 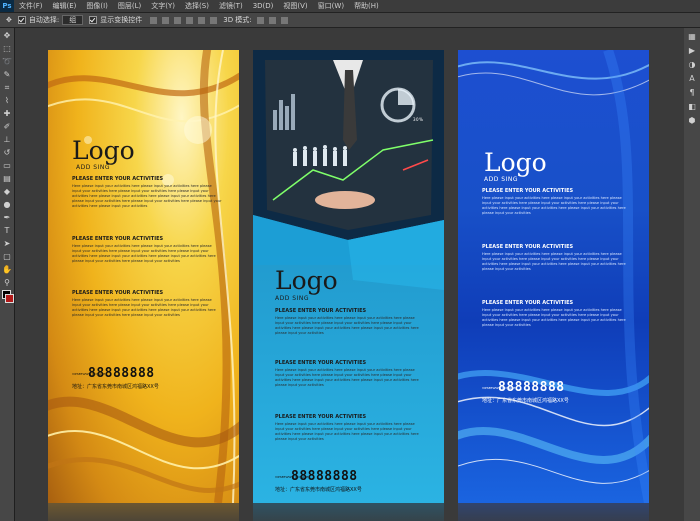 I want to click on move-icon: ✥, so click(x=7, y=36).